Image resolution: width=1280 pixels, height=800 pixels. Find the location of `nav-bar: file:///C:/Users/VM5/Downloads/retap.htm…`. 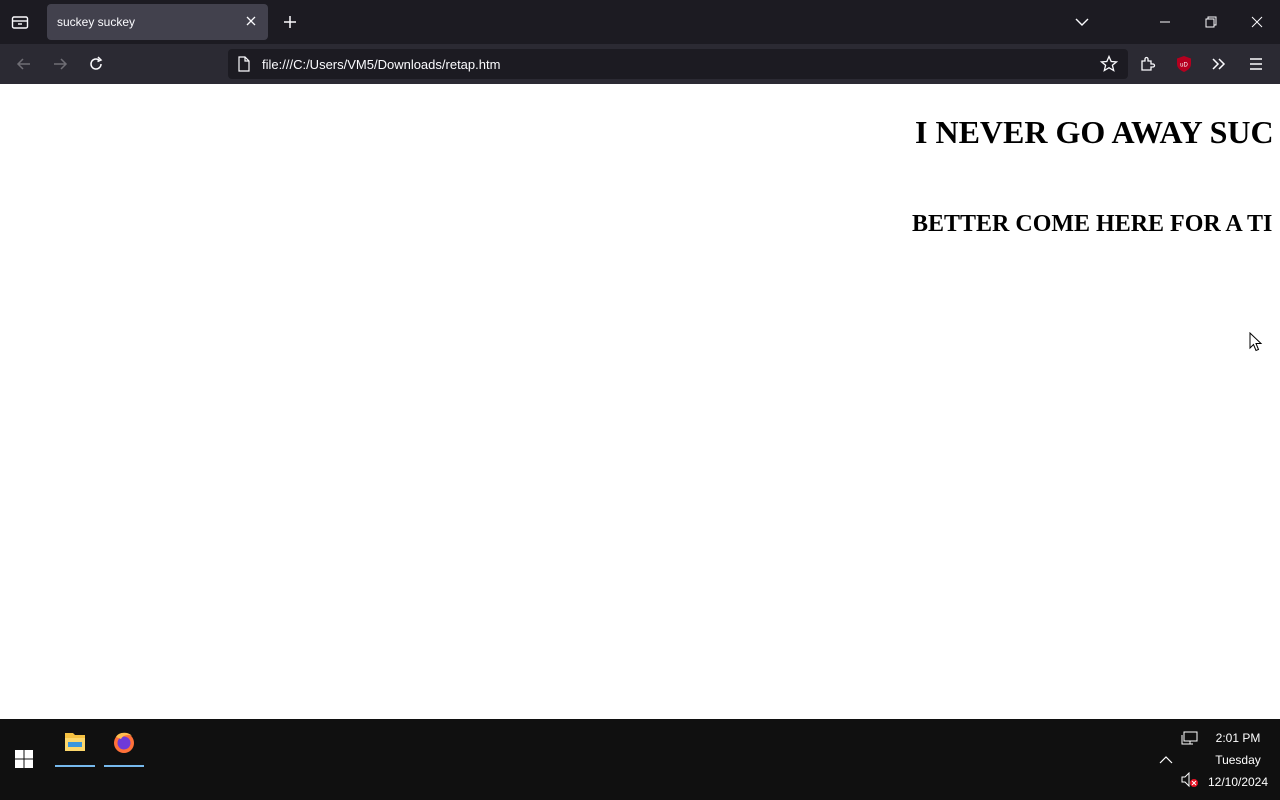

nav-bar: file:///C:/Users/VM5/Downloads/retap.htm… is located at coordinates (640, 64).